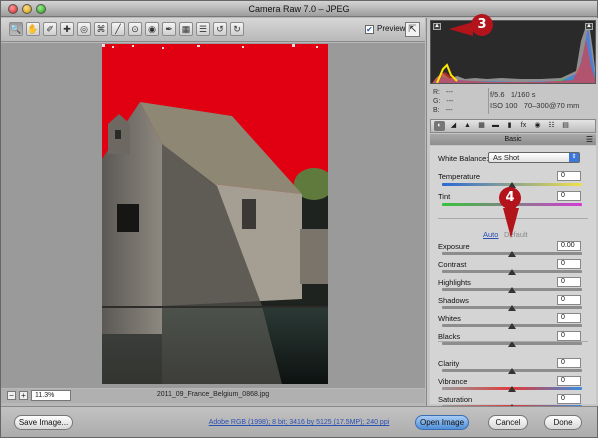 This screenshot has width=598, height=438. What do you see at coordinates (444, 196) in the screenshot?
I see `tint-label: Tint` at bounding box center [444, 196].